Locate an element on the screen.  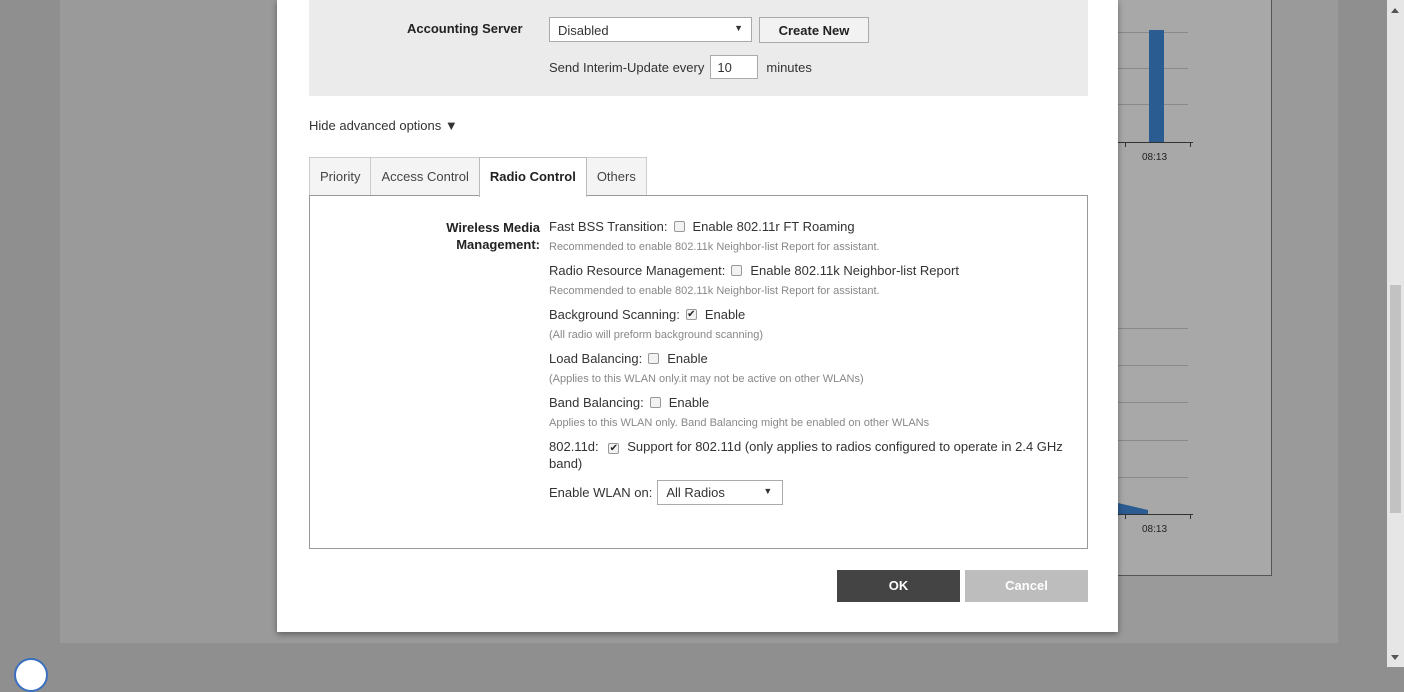
fast-bss-label: Fast BSS Transition: is located at coordinates (608, 226).